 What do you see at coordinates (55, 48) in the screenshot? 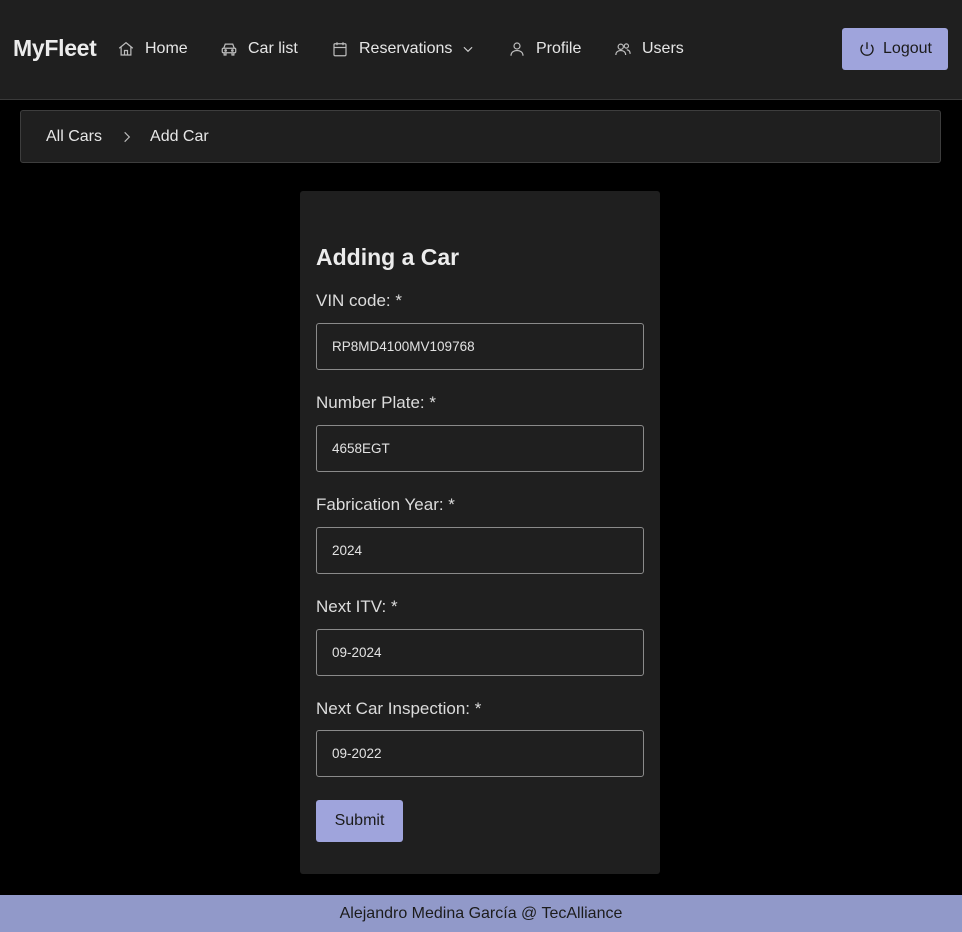
I see `brand-logo: MyFleet` at bounding box center [55, 48].